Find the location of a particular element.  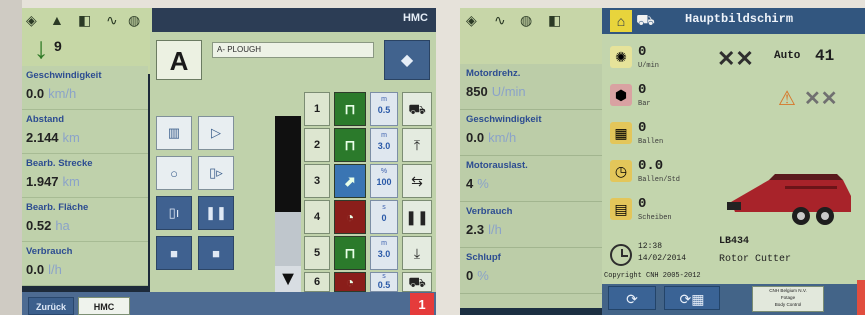

baler-stripe is located at coordinates (811, 187).